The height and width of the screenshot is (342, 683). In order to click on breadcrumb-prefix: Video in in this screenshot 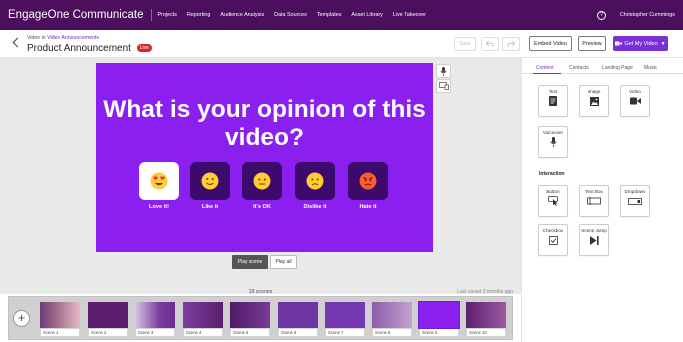, I will do `click(36, 38)`.